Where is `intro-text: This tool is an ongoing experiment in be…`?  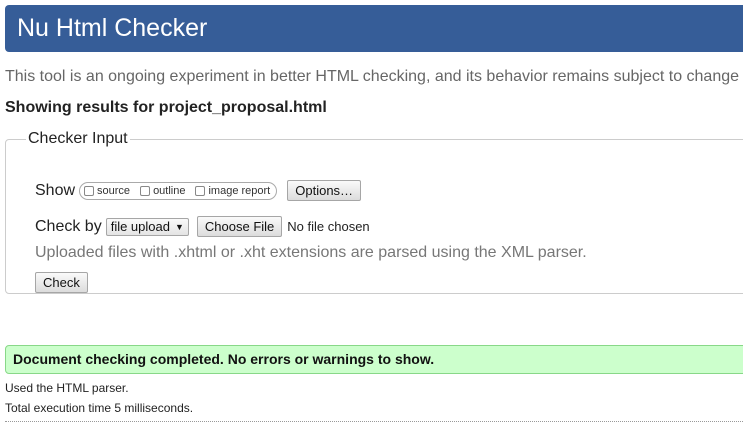
intro-text: This tool is an ongoing experiment in be… is located at coordinates (372, 76).